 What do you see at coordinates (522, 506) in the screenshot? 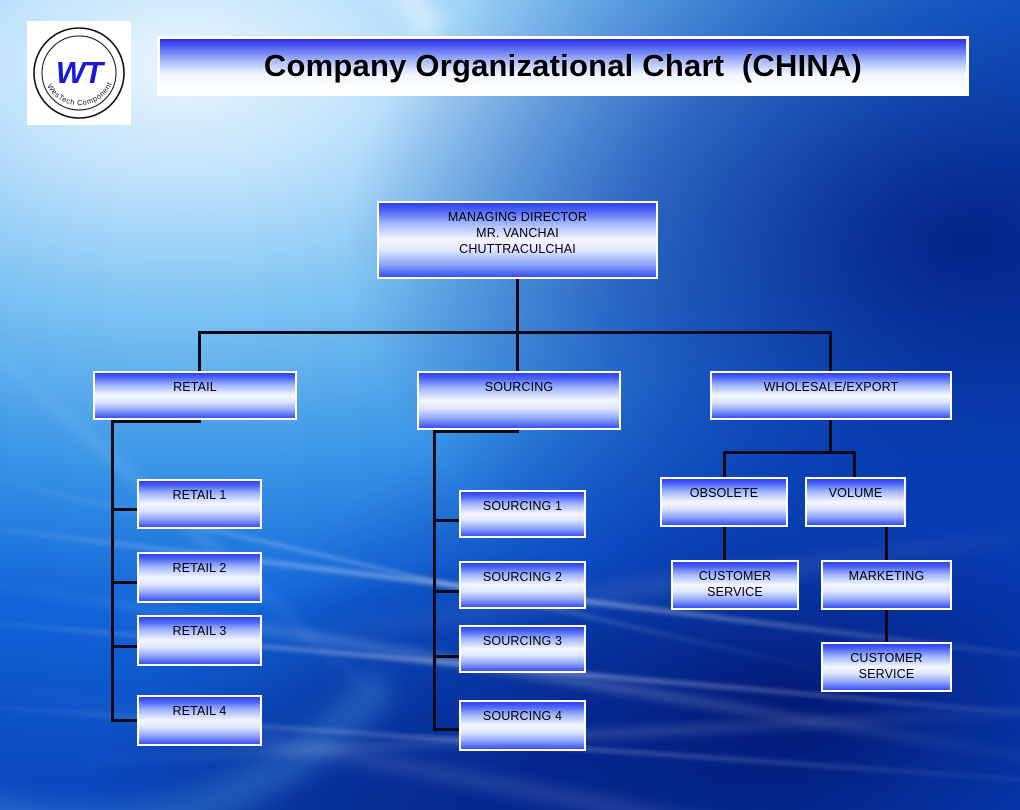
I see `node-label: SOURCING 1` at bounding box center [522, 506].